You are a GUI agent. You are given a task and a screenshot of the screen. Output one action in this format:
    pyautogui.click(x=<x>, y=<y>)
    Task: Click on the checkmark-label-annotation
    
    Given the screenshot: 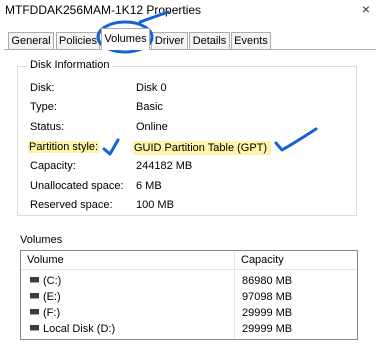 What is the action you would take?
    pyautogui.click(x=111, y=147)
    